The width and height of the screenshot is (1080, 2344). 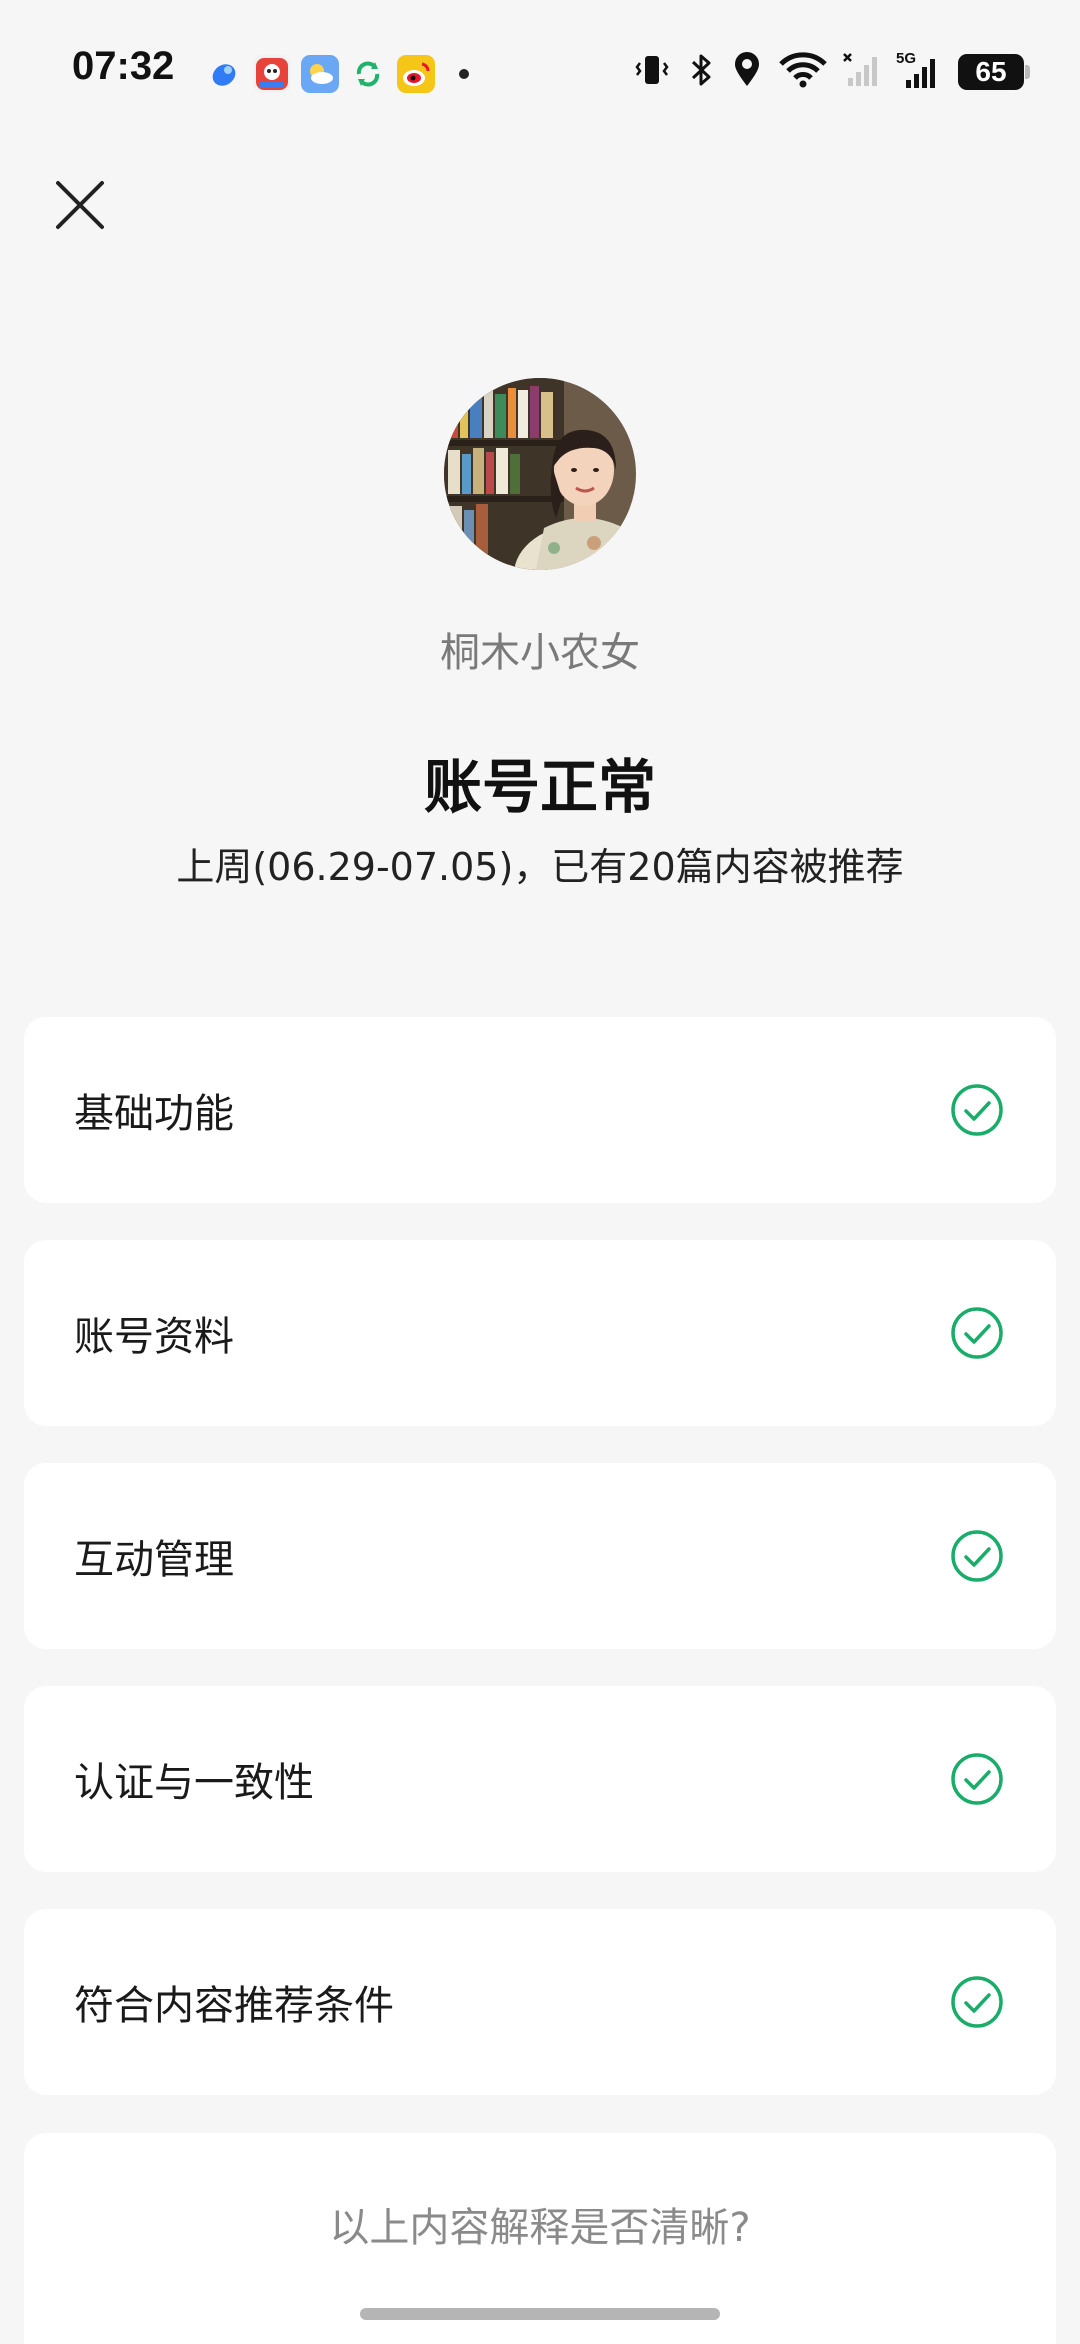 I want to click on feedback-question: 以上内容解释是否清晰?, so click(x=540, y=2228).